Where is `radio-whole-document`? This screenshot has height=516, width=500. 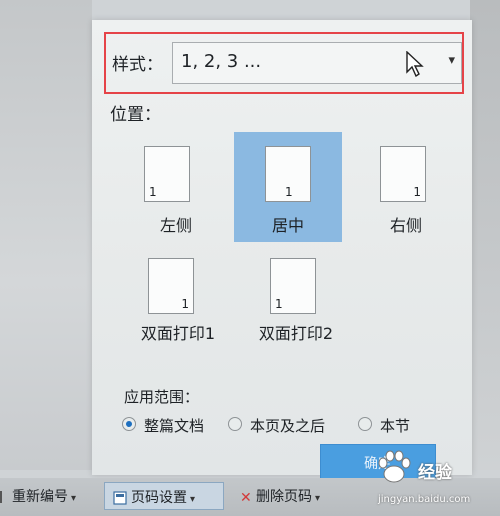 radio-whole-document is located at coordinates (129, 424).